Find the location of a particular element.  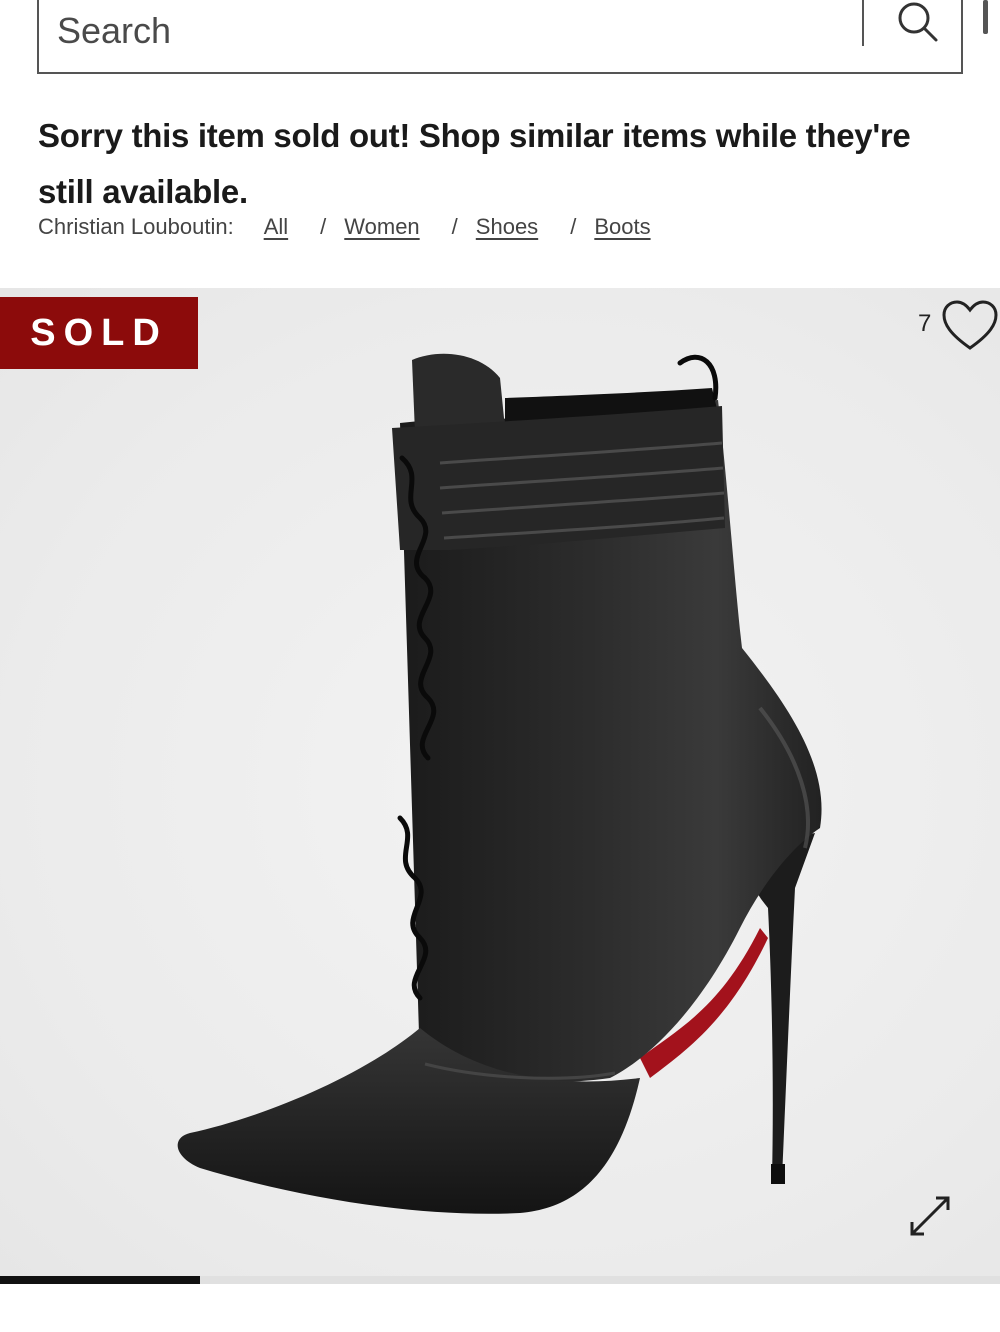

breadcrumb-link-shoes: Shoes is located at coordinates (507, 227).